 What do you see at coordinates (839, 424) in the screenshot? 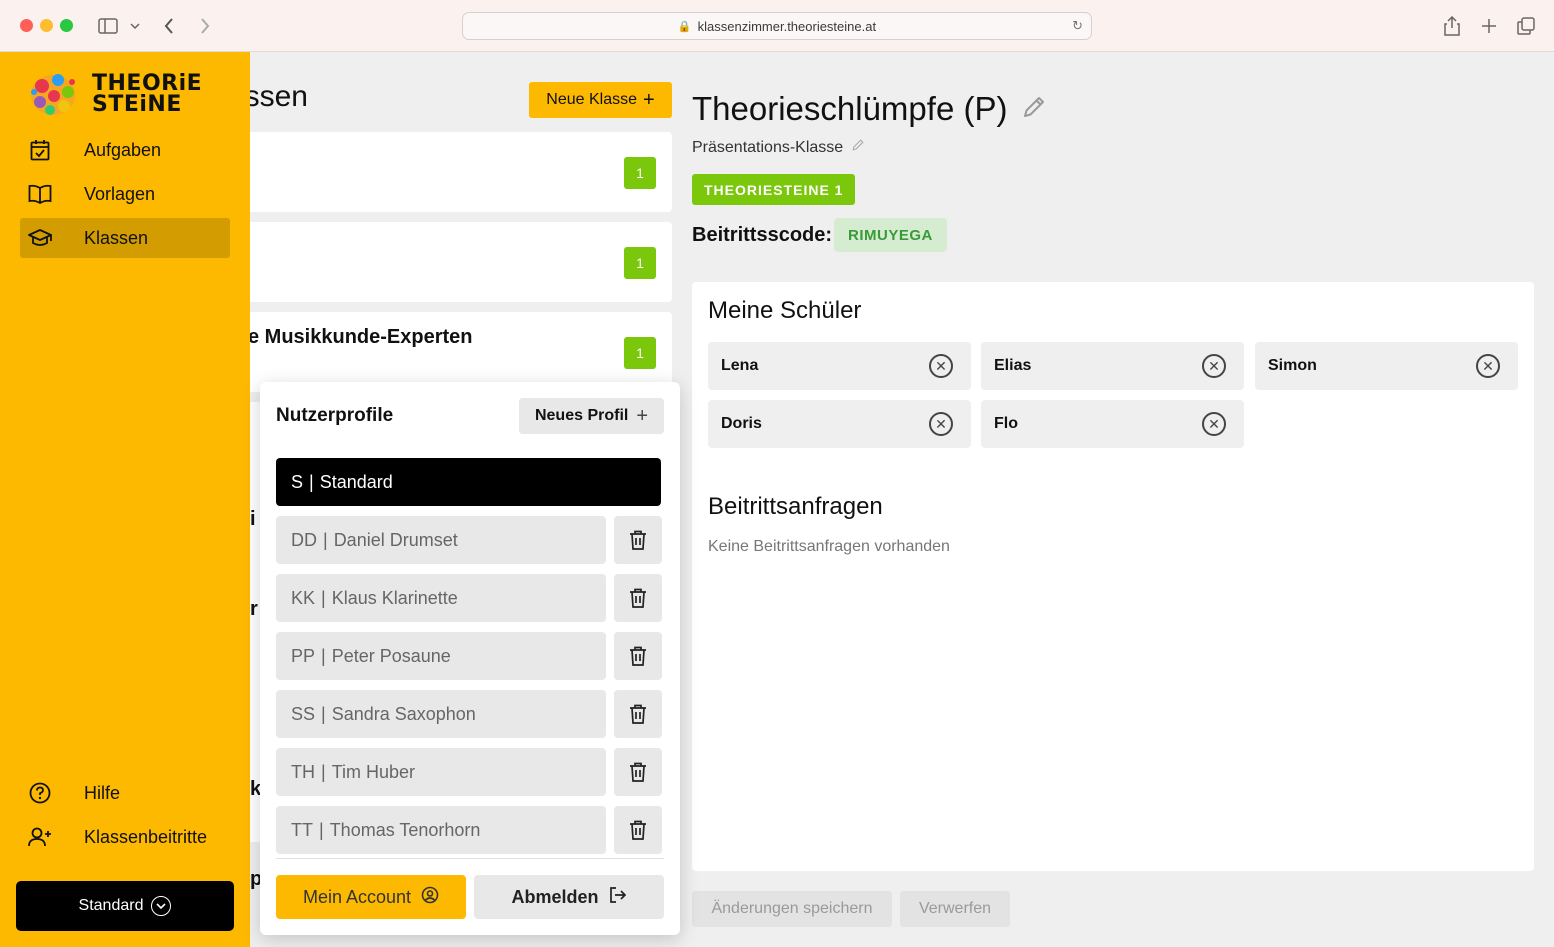
I see `student-chip: Doris ✕` at bounding box center [839, 424].